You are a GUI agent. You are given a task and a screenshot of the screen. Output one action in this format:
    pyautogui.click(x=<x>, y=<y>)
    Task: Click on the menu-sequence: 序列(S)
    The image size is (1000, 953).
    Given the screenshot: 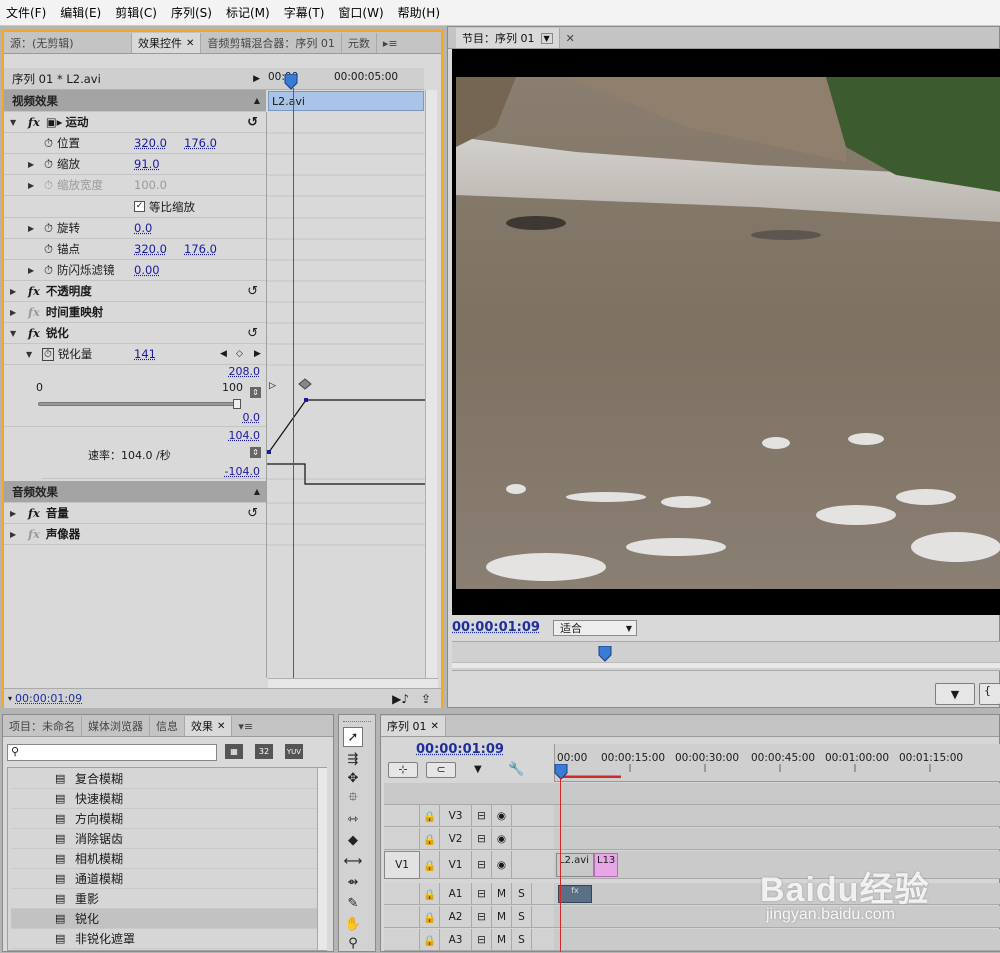 What is the action you would take?
    pyautogui.click(x=191, y=12)
    